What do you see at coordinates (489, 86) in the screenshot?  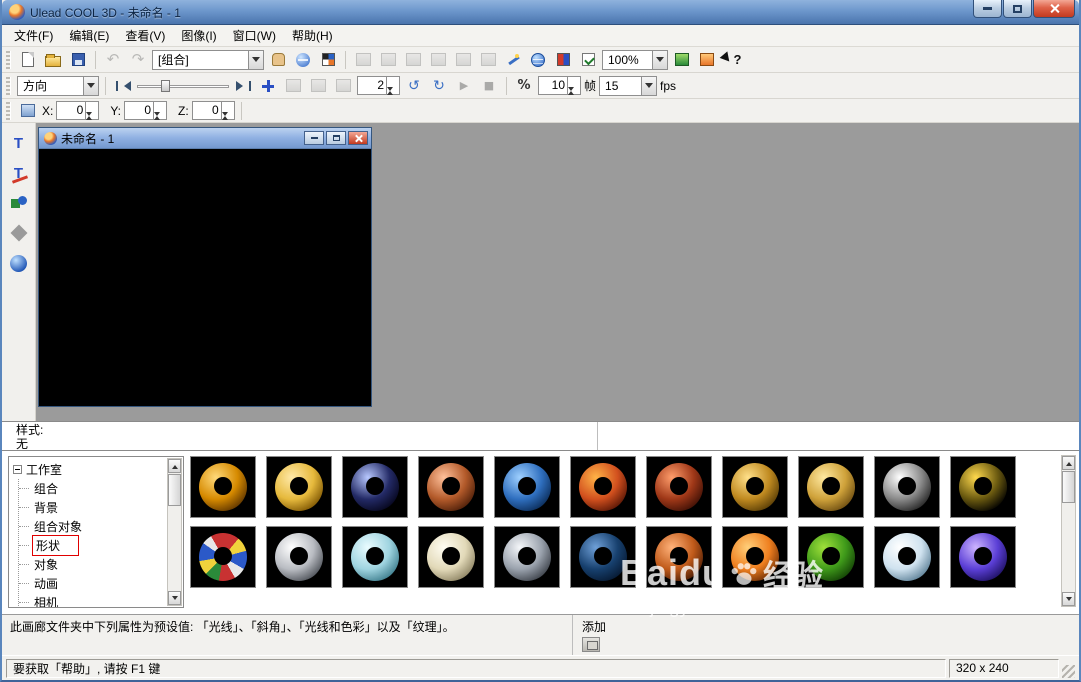 I see `stop-button: ■` at bounding box center [489, 86].